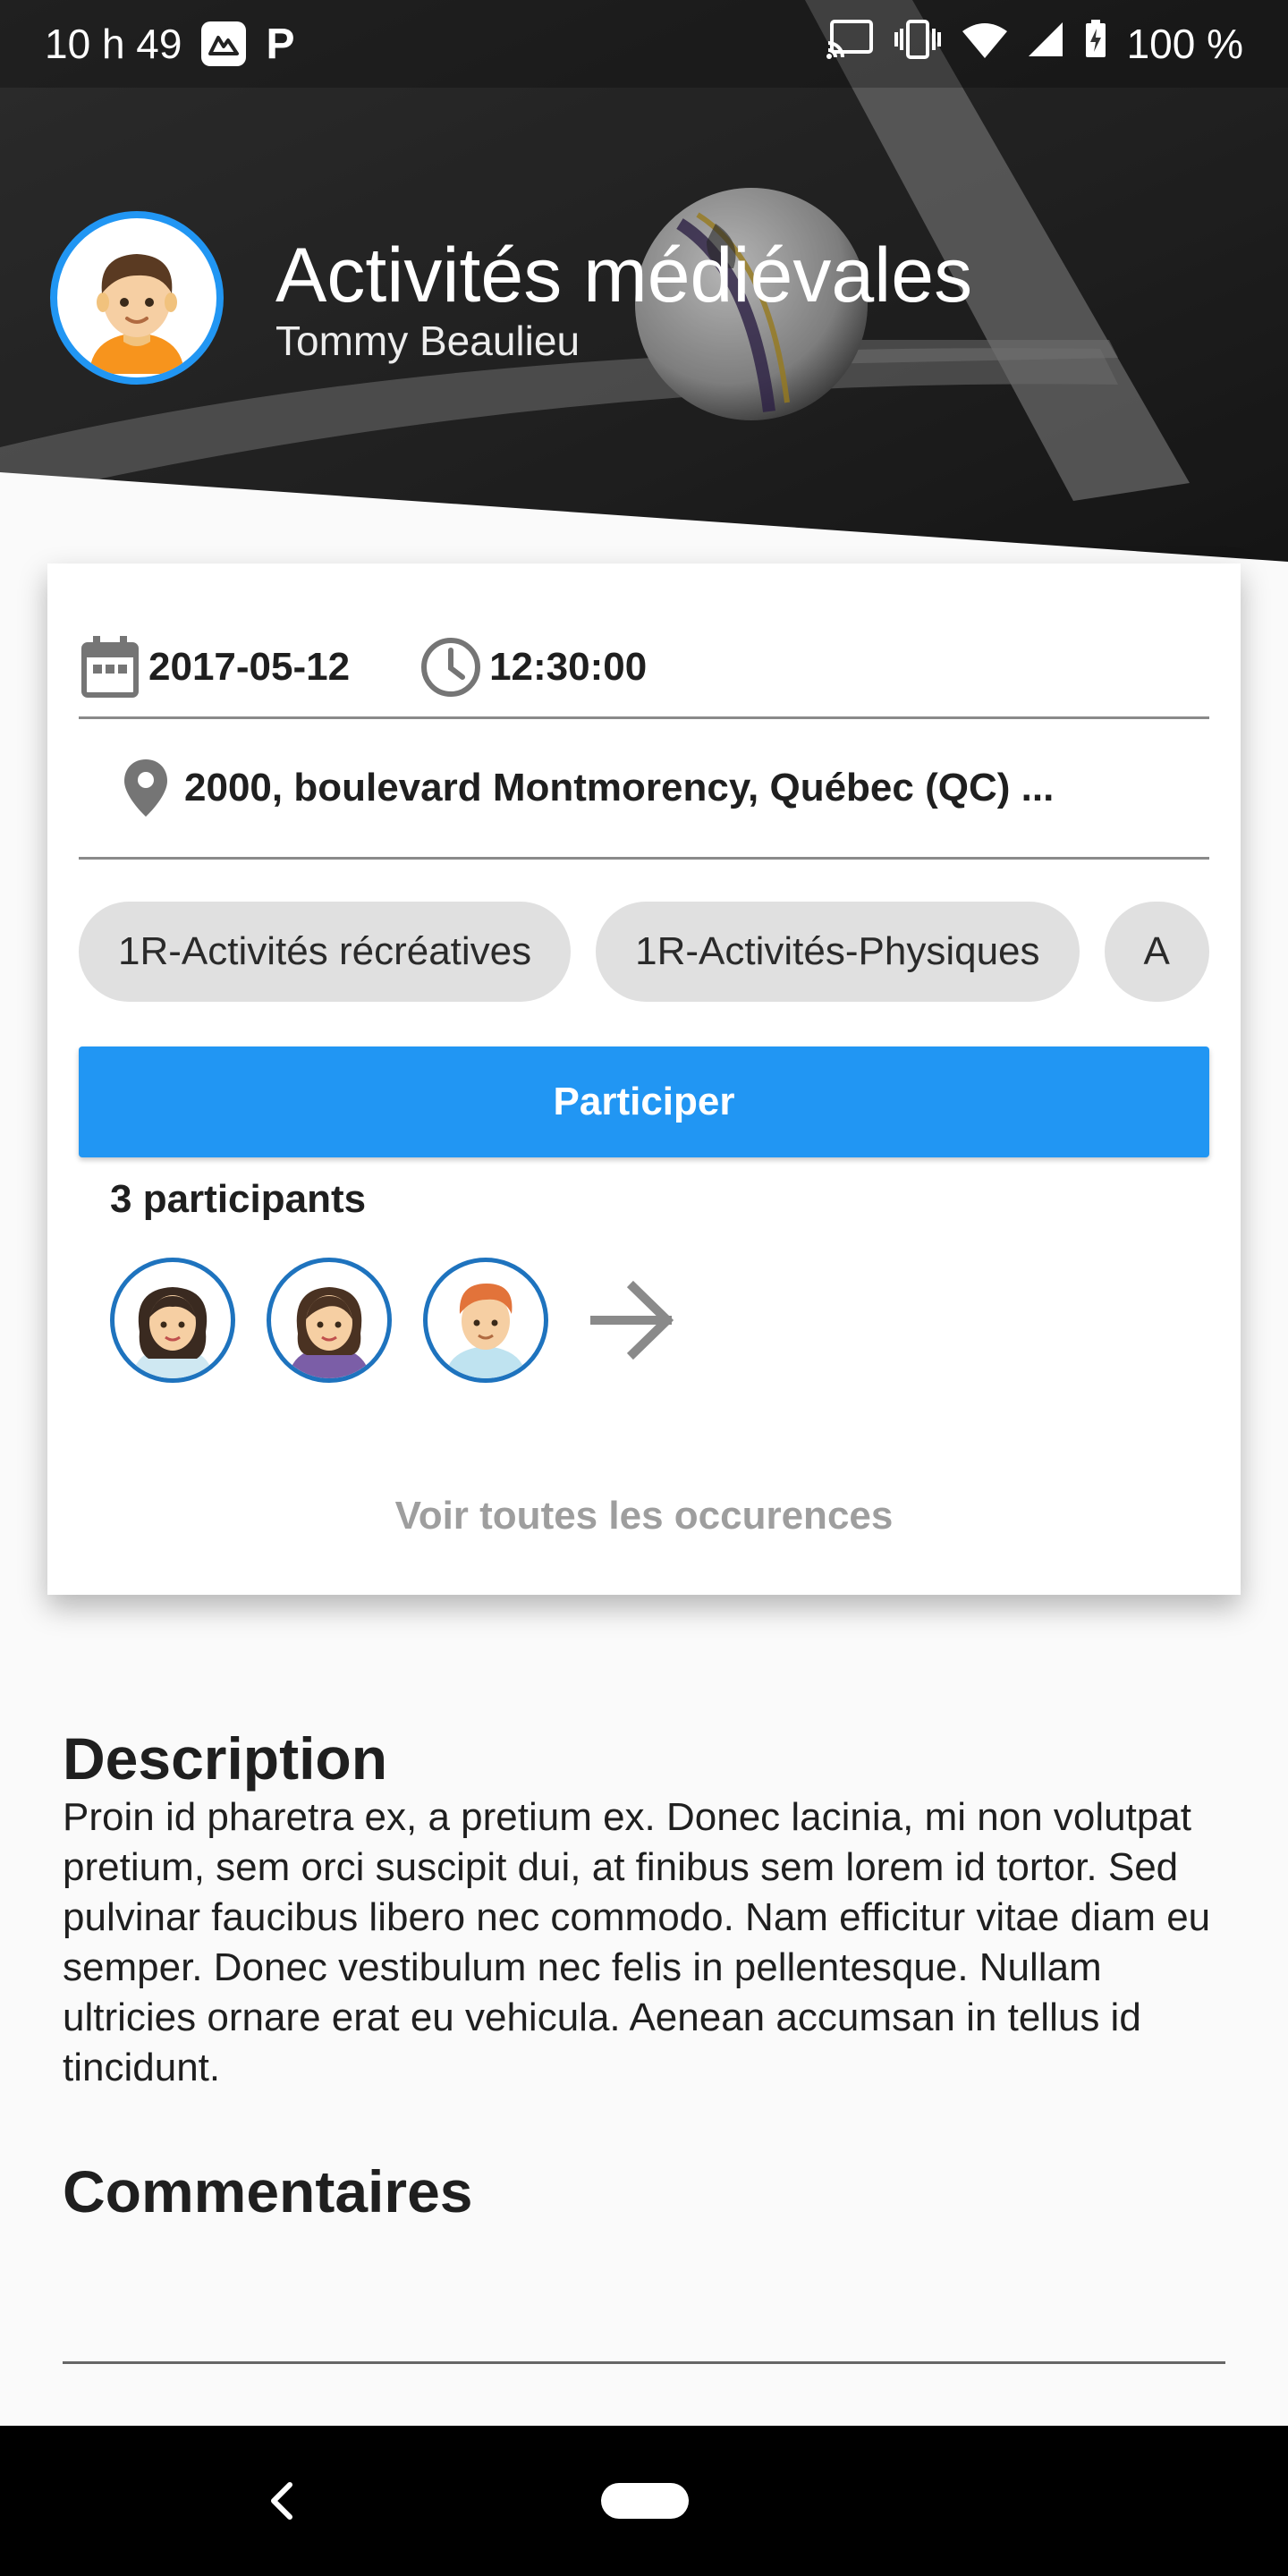 Image resolution: width=1288 pixels, height=2576 pixels. Describe the element at coordinates (268, 2191) in the screenshot. I see `comments-heading: Commentaires` at that location.